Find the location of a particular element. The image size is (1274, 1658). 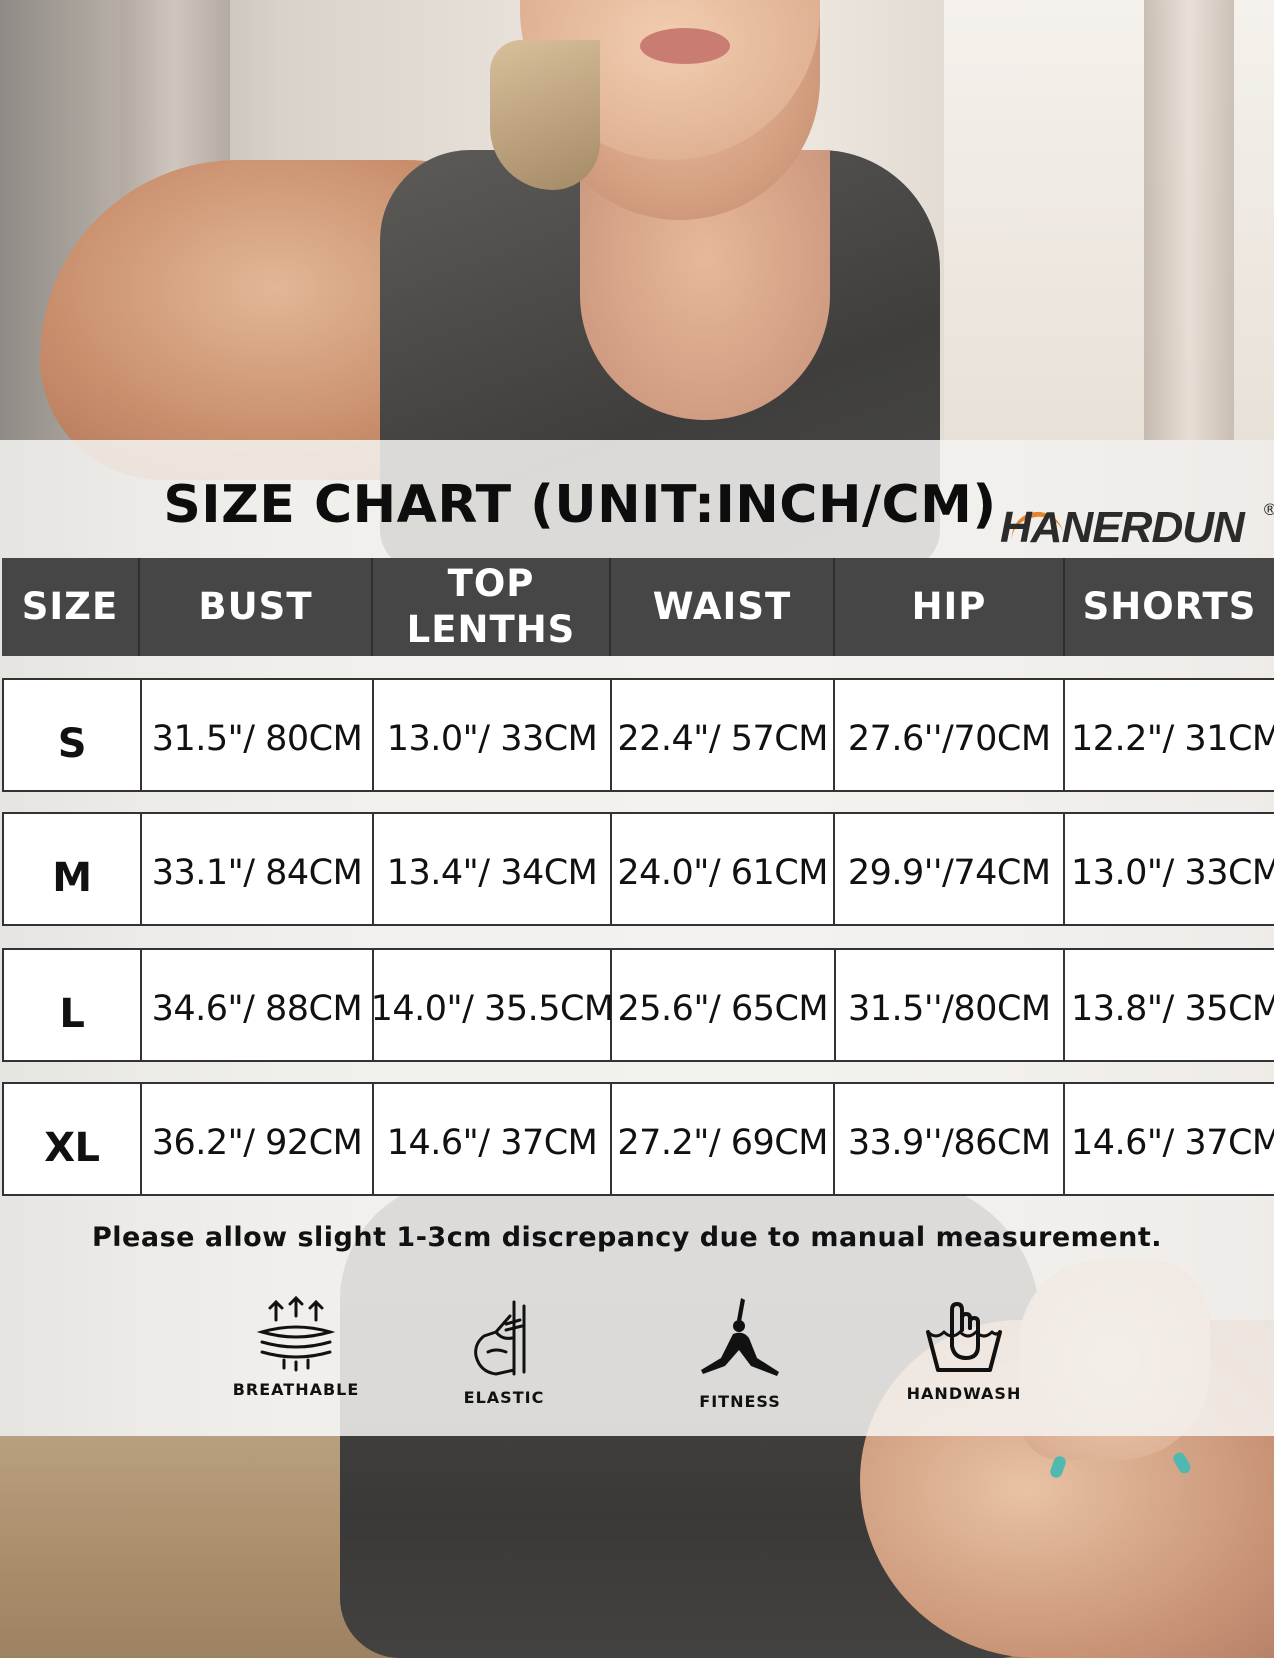

feature-label: ELASTIC is located at coordinates (504, 1397).